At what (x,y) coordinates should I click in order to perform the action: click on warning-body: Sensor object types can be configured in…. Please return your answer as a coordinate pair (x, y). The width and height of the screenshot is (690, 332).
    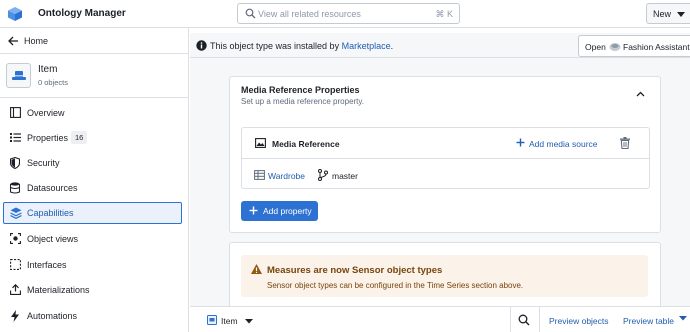
    Looking at the image, I should click on (395, 285).